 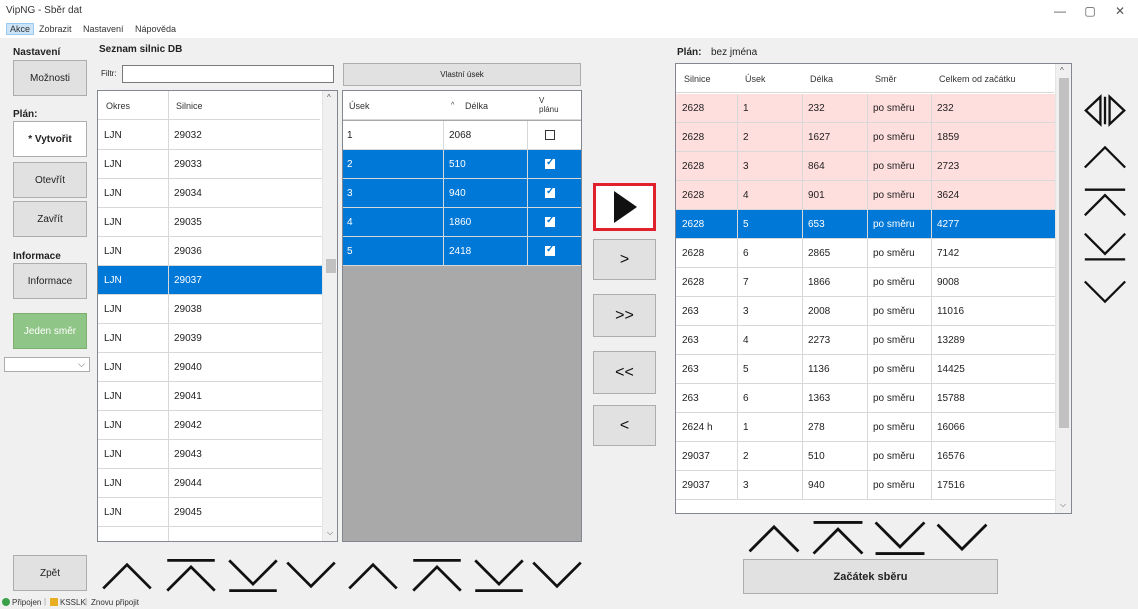 I want to click on segments-move-top-icon, so click(x=437, y=575).